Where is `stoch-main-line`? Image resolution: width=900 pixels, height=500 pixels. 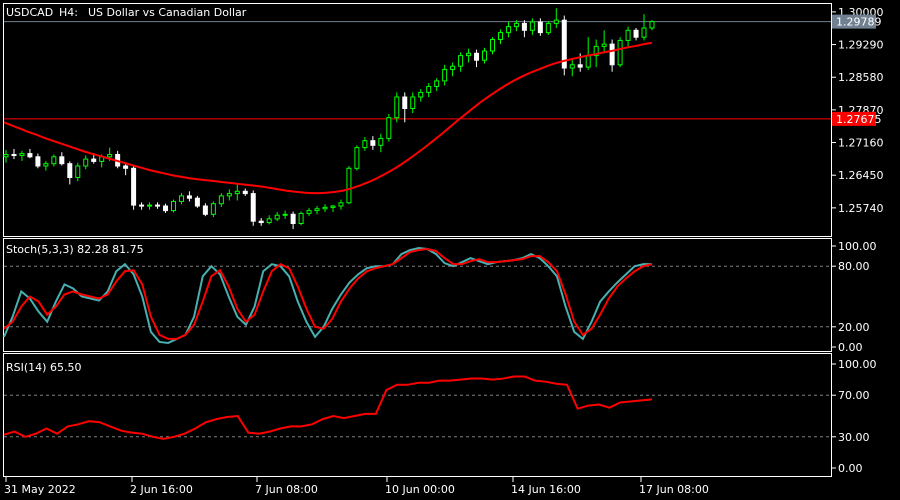 stoch-main-line is located at coordinates (327, 295).